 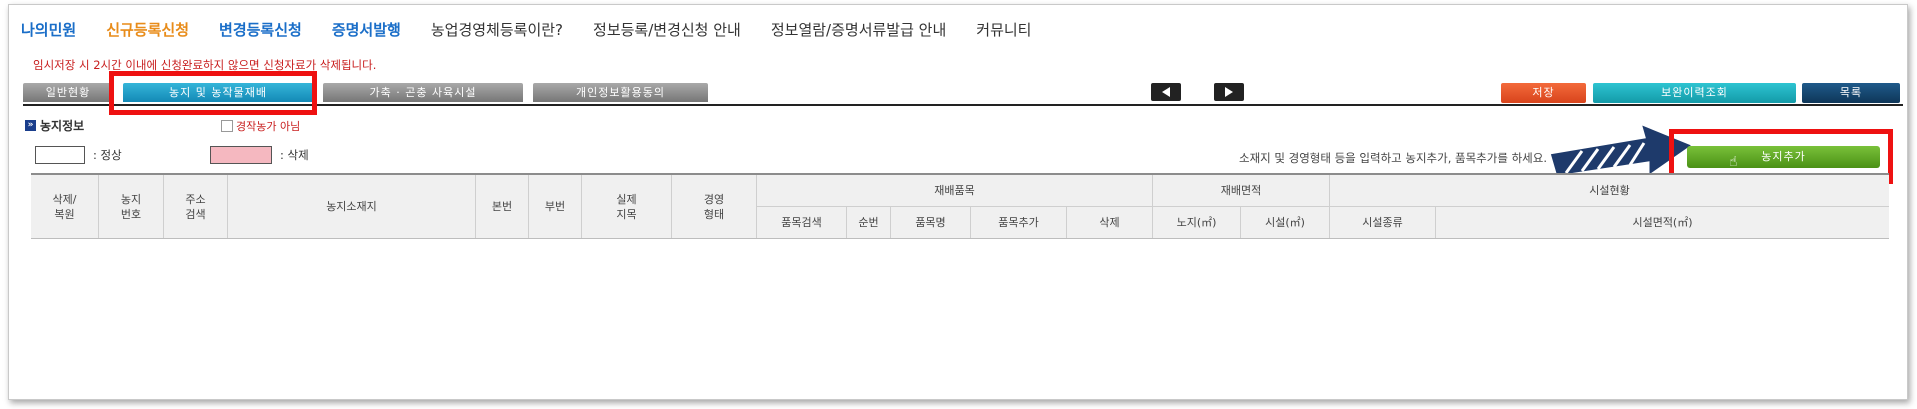 I want to click on not-farmer-checkbox-row: 경작농가 아님, so click(x=260, y=126).